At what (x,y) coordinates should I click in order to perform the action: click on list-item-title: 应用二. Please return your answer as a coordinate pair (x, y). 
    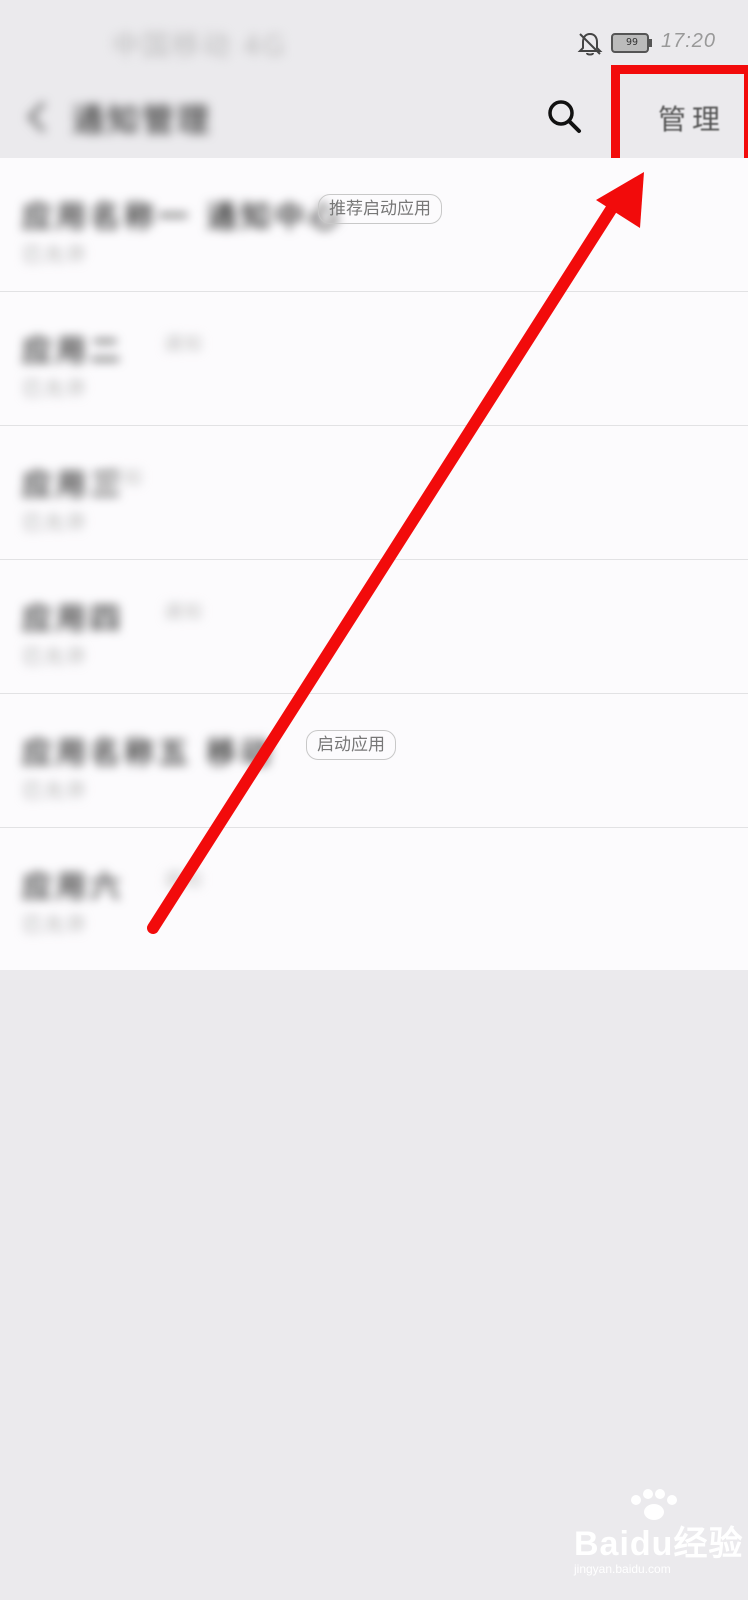
    Looking at the image, I should click on (73, 351).